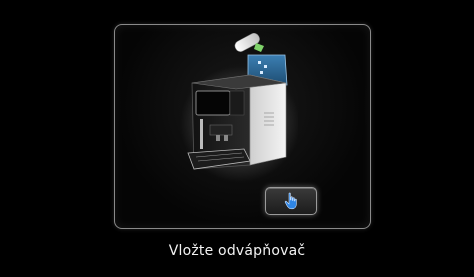 This screenshot has width=474, height=277. I want to click on instruction-message: Vložte odvápňovač, so click(237, 251).